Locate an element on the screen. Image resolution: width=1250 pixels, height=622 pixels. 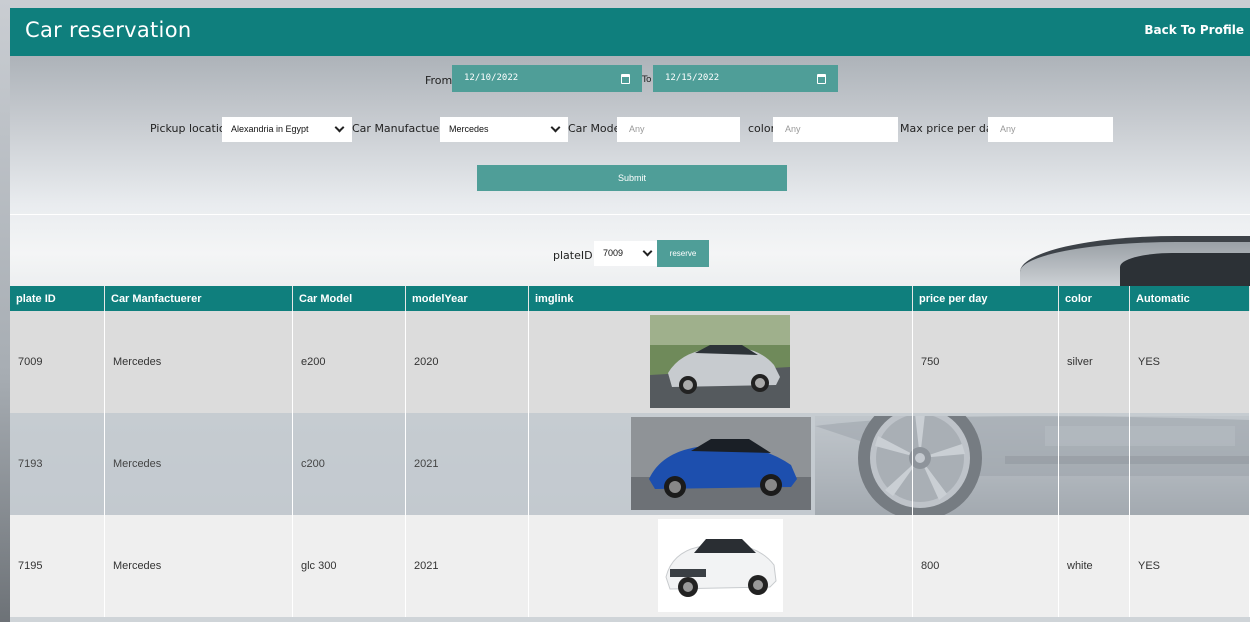
plateid-select: 7009 is located at coordinates (627, 253).